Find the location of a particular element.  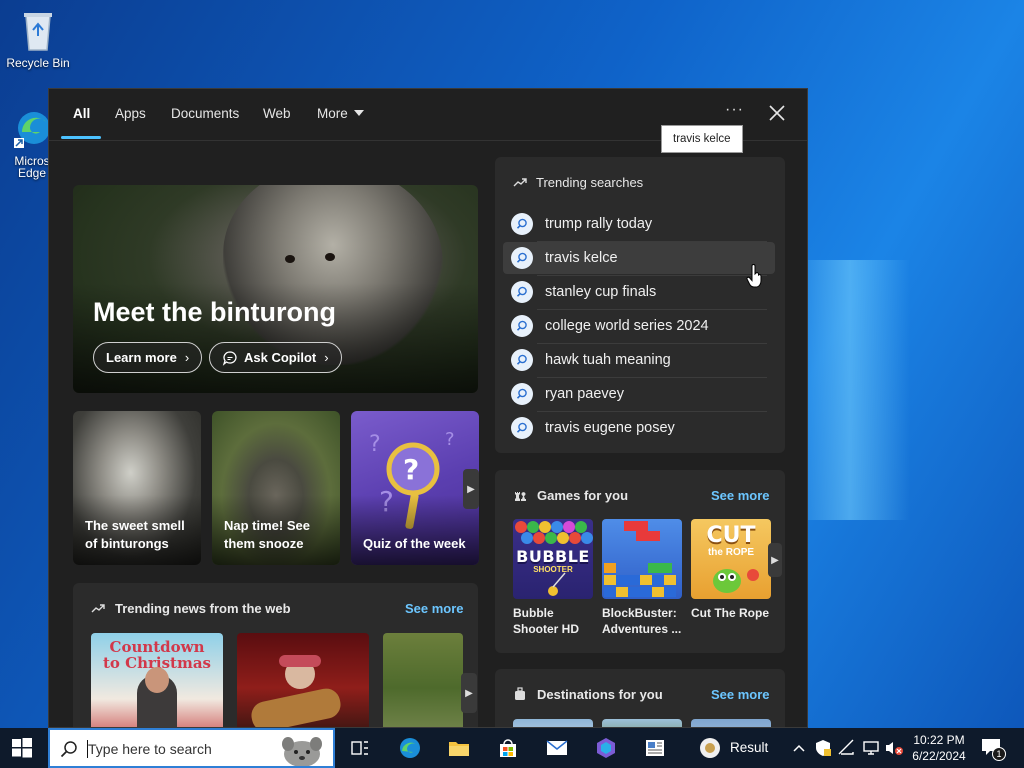

start-button is located at coordinates (22, 748).